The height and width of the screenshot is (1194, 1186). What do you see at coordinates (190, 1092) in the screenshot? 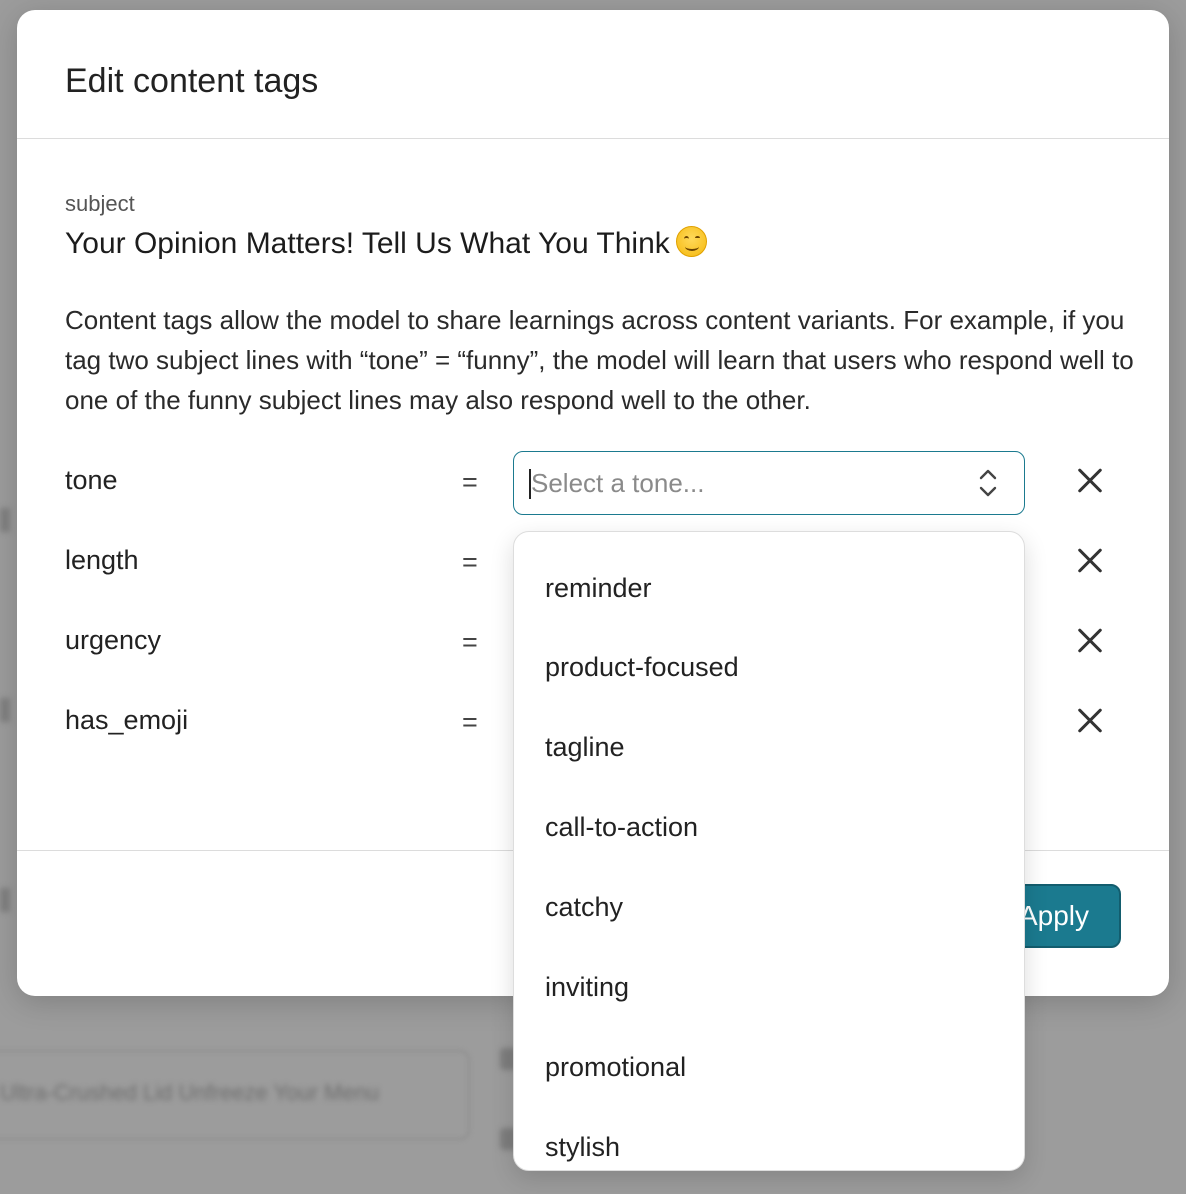
I see `background-text: Ultra-Crushed Lid Unfreeze Your Menu` at bounding box center [190, 1092].